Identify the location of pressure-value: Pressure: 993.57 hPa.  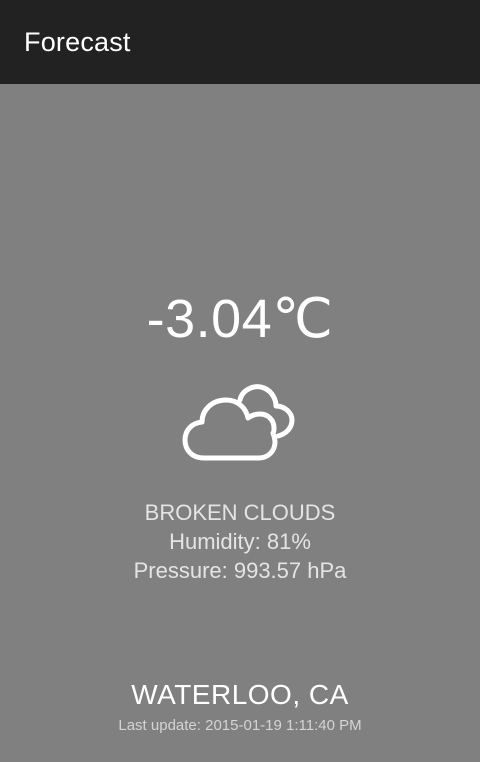
(240, 570).